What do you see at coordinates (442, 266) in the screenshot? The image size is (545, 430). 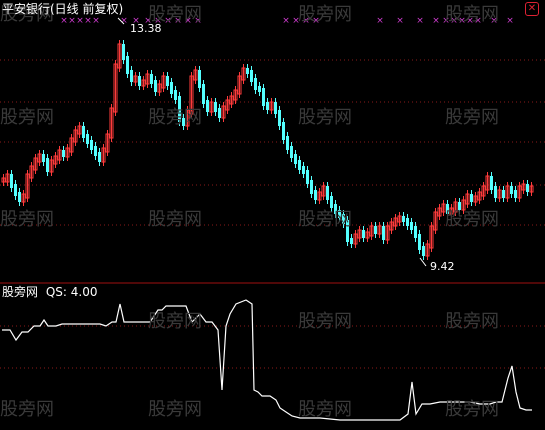 I see `low-price-label: 9.42` at bounding box center [442, 266].